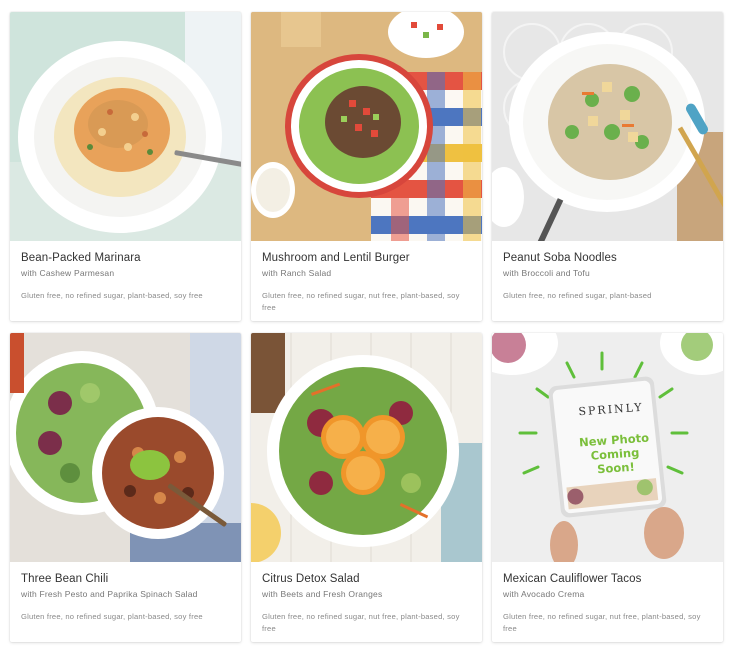 This screenshot has height=649, width=733. I want to click on recipe-subtitle: with Avocado Crema, so click(544, 594).